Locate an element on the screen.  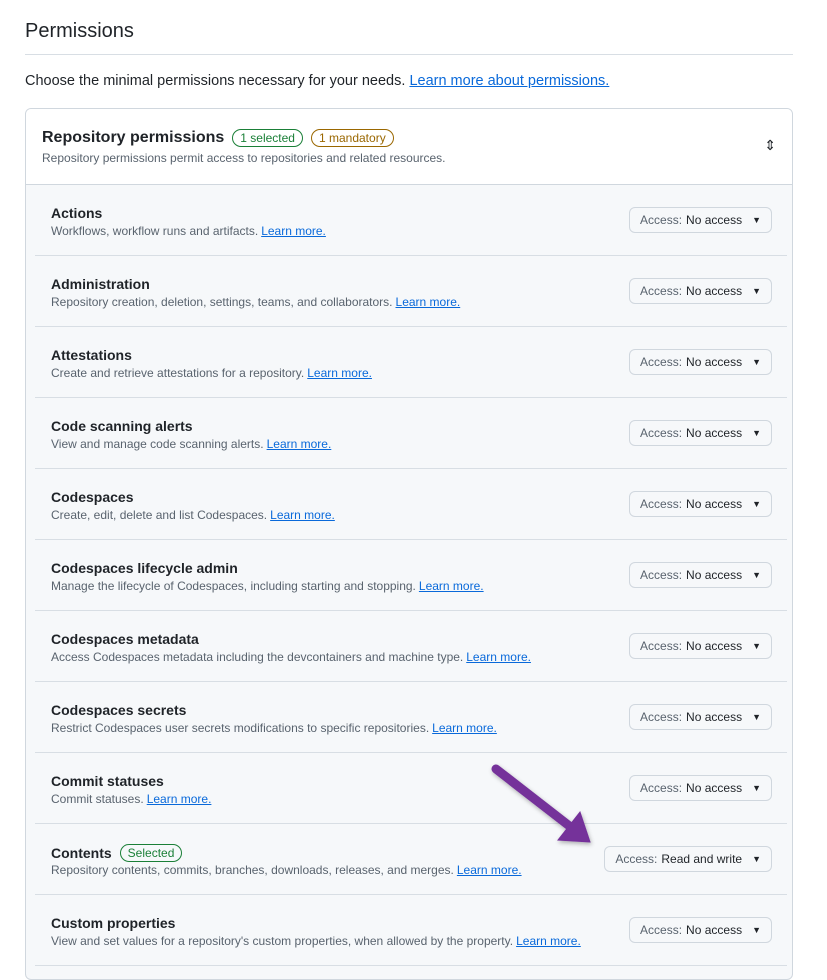
permission-name: Contents Selected is located at coordinates (117, 853).